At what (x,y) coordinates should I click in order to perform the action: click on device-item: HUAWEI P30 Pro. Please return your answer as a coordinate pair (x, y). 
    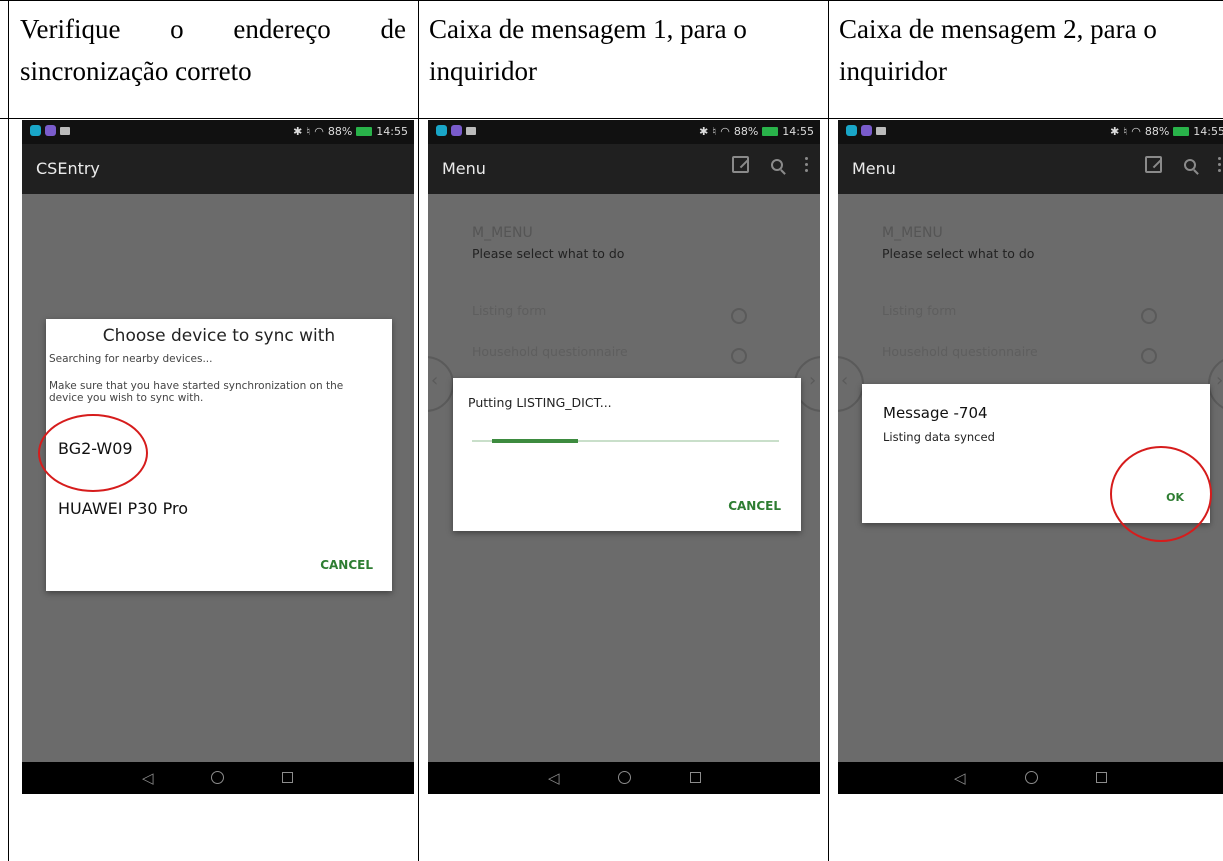
    Looking at the image, I should click on (123, 508).